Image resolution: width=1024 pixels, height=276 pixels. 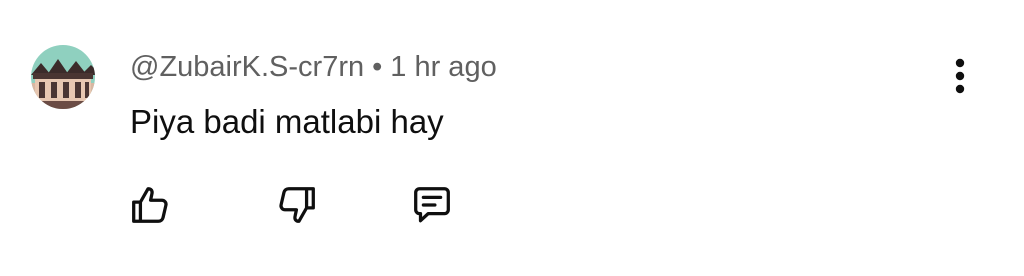 I want to click on comment-reply-icon, so click(x=432, y=205).